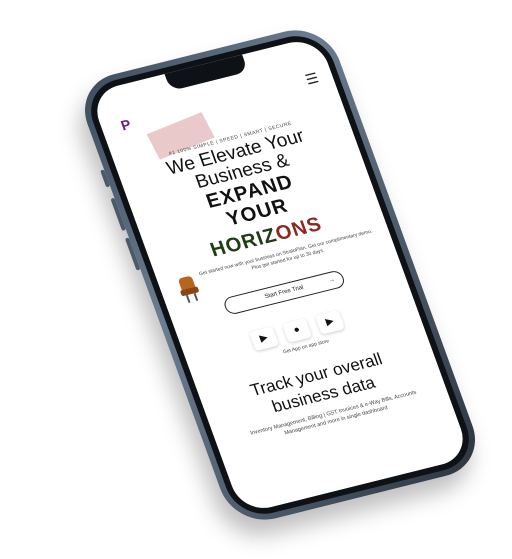 This screenshot has width=512, height=559. Describe the element at coordinates (331, 281) in the screenshot. I see `arrow-right-icon: →` at that location.